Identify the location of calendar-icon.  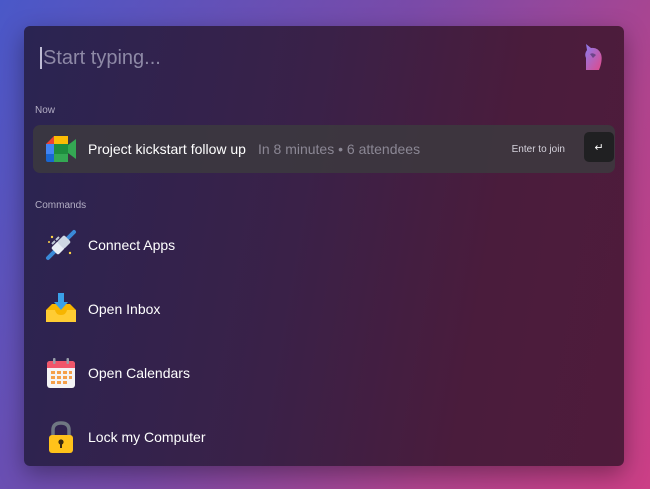
(61, 373).